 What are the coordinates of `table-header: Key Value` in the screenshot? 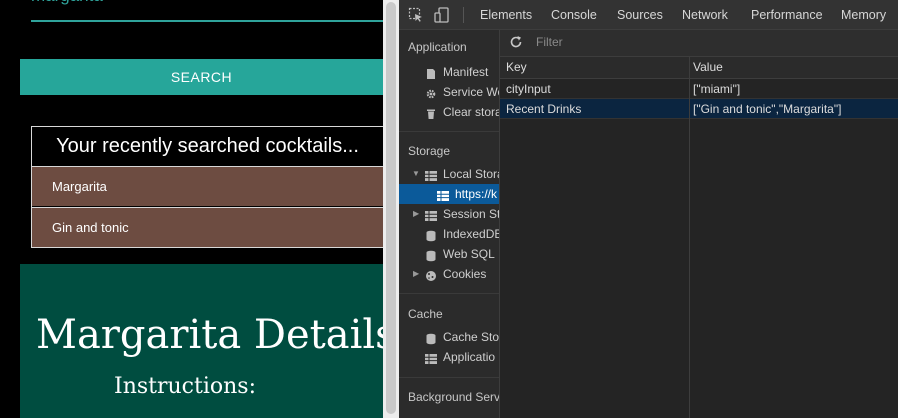 It's located at (699, 68).